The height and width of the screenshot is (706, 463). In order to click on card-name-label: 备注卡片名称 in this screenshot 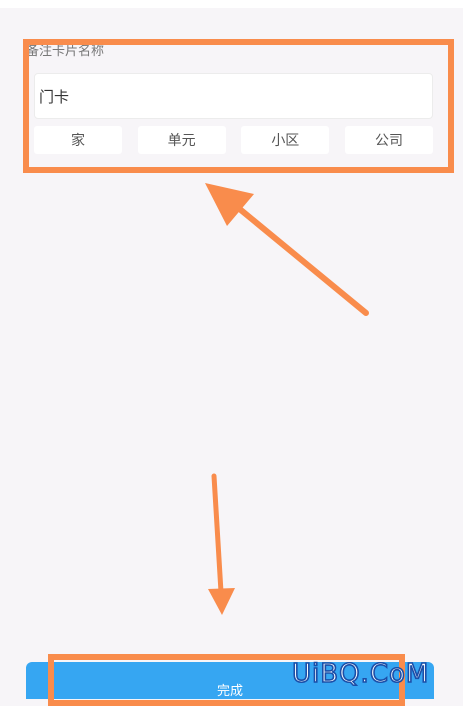, I will do `click(65, 51)`.